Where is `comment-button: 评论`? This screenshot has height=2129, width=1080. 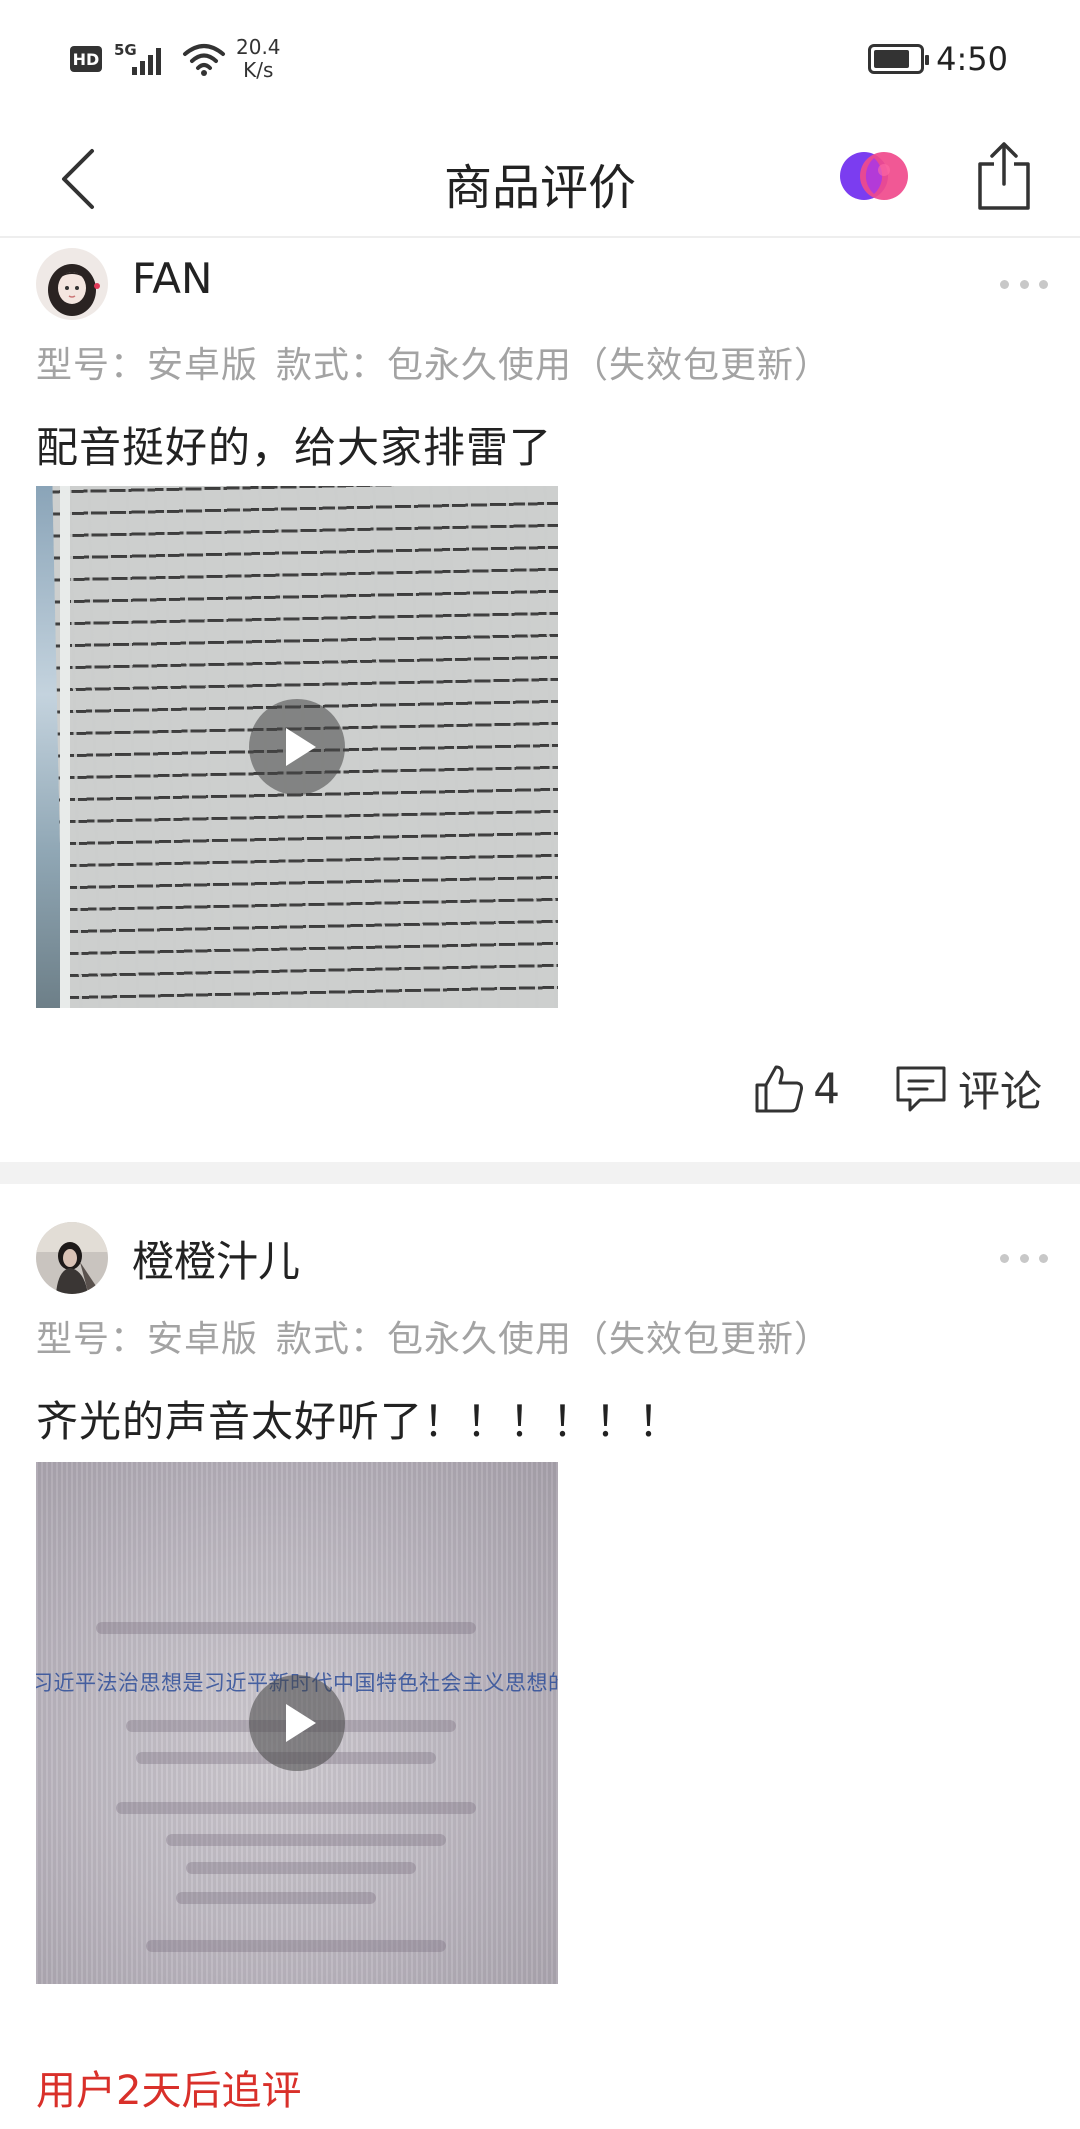 comment-button: 评论 is located at coordinates (968, 1088).